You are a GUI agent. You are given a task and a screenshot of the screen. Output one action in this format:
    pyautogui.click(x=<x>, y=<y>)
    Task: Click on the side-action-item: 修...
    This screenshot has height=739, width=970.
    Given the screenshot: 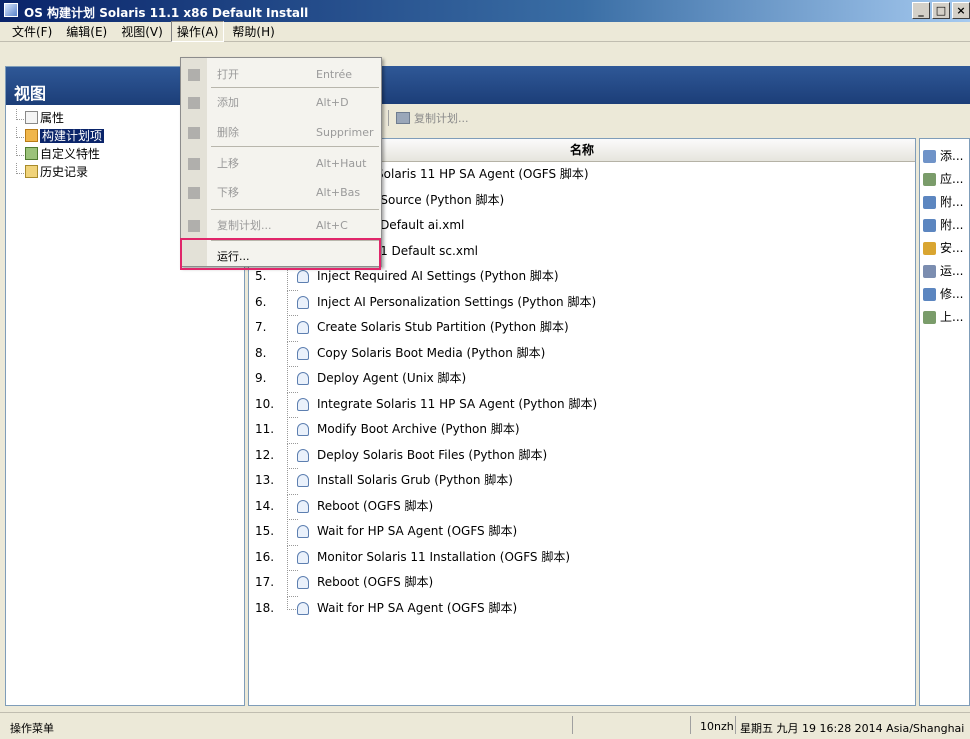 What is the action you would take?
    pyautogui.click(x=944, y=294)
    